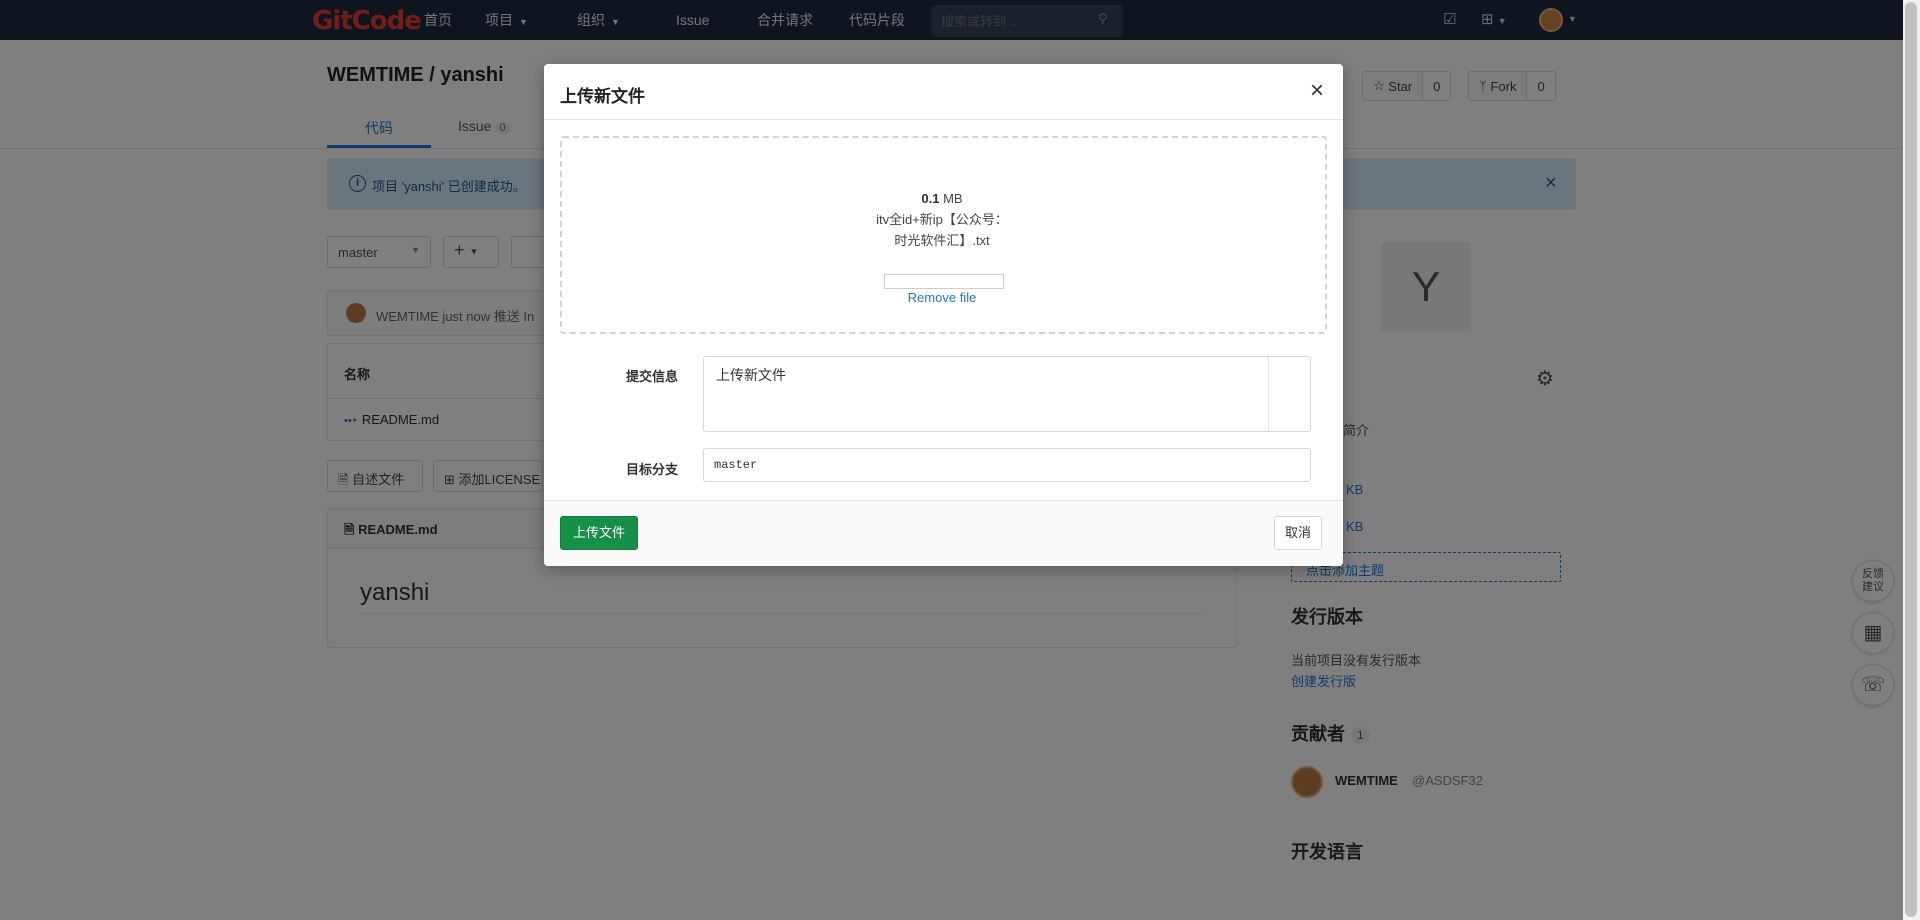 Image resolution: width=1920 pixels, height=920 pixels. I want to click on file-name: itv全id+新ip【公众号：时光软件汇】.txt, so click(942, 230).